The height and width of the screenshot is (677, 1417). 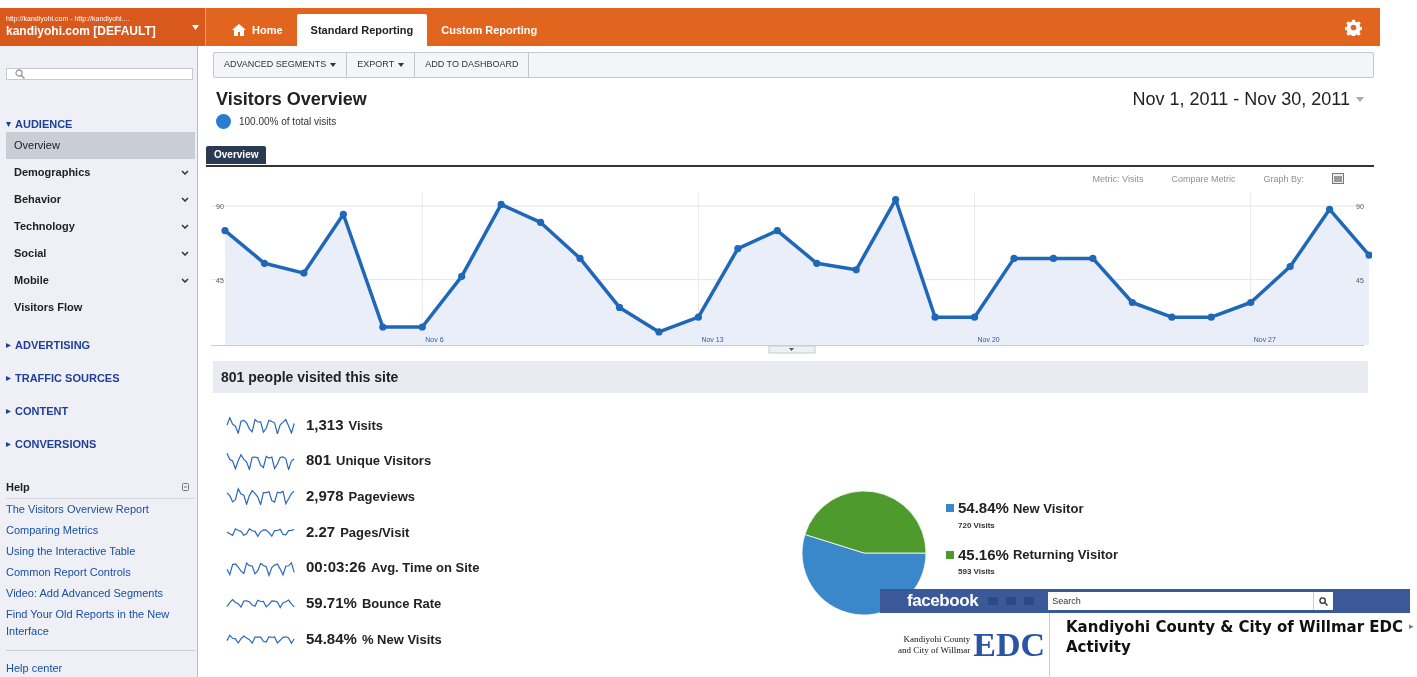 I want to click on metric-value: 1,313, so click(x=325, y=424).